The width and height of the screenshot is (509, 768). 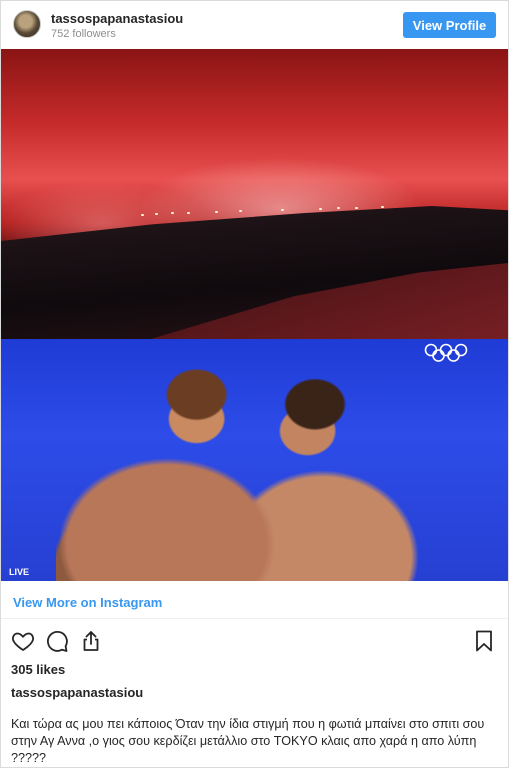 What do you see at coordinates (446, 352) in the screenshot?
I see `olympic-rings-icon` at bounding box center [446, 352].